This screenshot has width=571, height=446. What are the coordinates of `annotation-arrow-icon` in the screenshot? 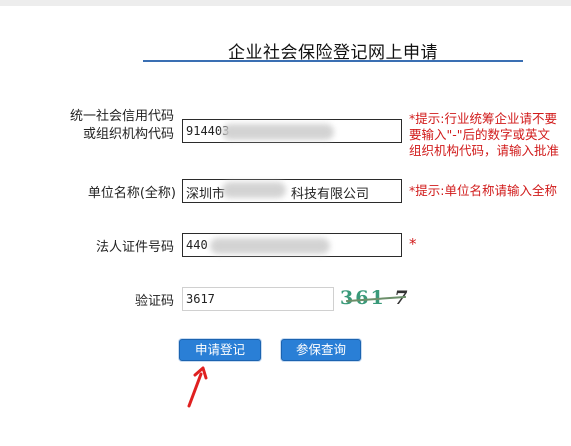 It's located at (197, 387).